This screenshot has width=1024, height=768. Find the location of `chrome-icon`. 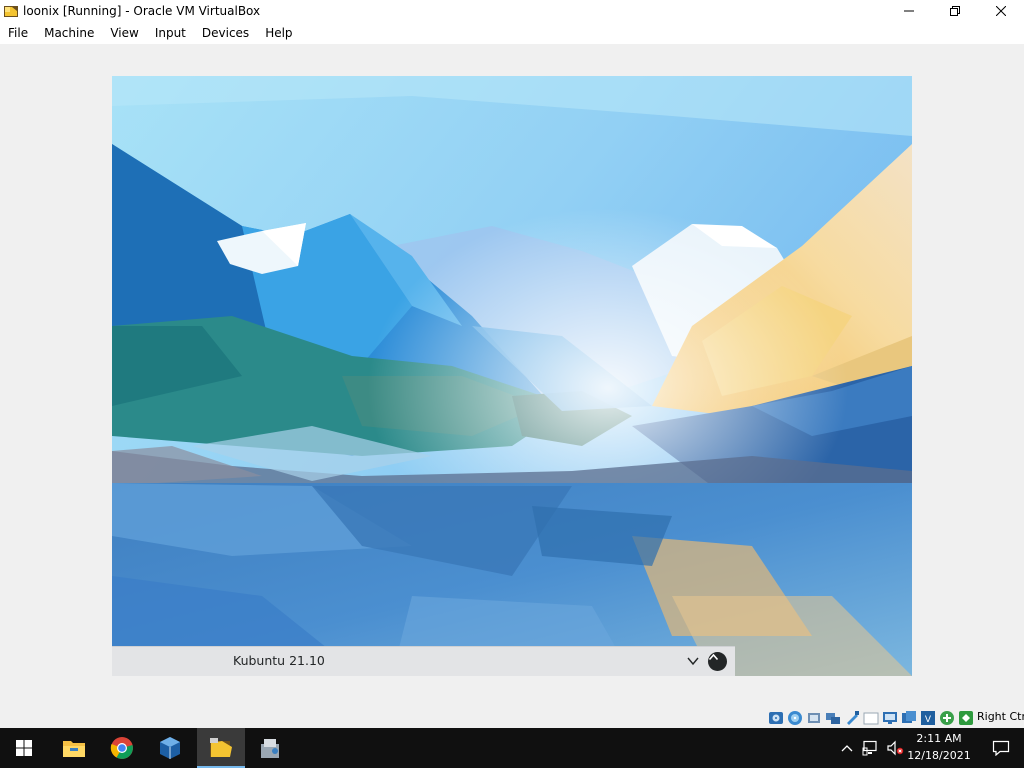

chrome-icon is located at coordinates (121, 748).